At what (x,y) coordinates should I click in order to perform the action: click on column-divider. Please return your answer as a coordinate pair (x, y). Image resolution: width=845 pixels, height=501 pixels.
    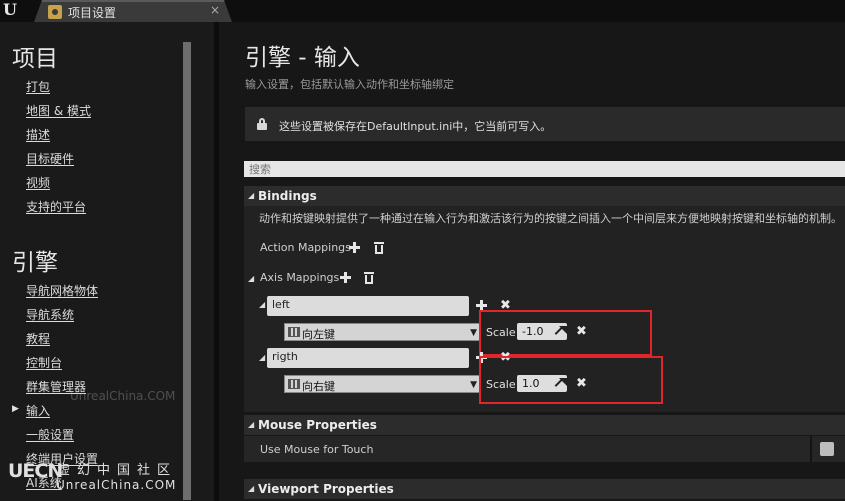
    Looking at the image, I should click on (811, 449).